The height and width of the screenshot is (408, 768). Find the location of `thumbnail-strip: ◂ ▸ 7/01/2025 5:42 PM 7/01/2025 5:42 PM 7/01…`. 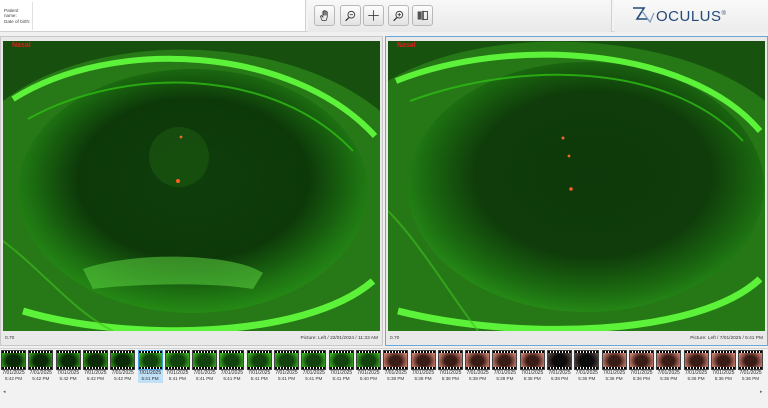

thumbnail-strip: ◂ ▸ 7/01/2025 5:42 PM 7/01/2025 5:42 PM 7/01… is located at coordinates (384, 378).